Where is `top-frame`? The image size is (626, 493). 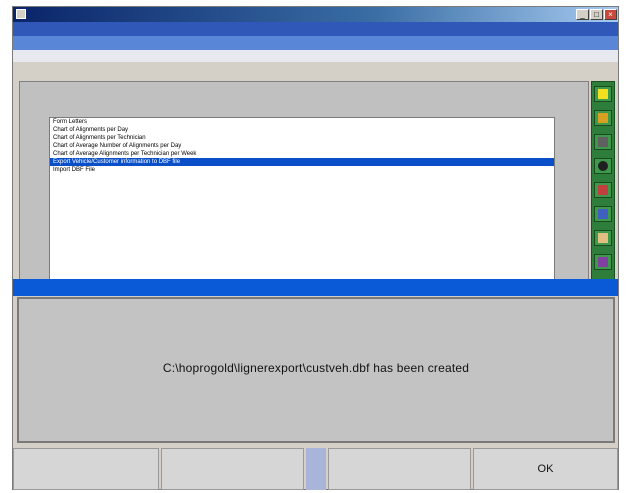
top-frame is located at coordinates (315, 56).